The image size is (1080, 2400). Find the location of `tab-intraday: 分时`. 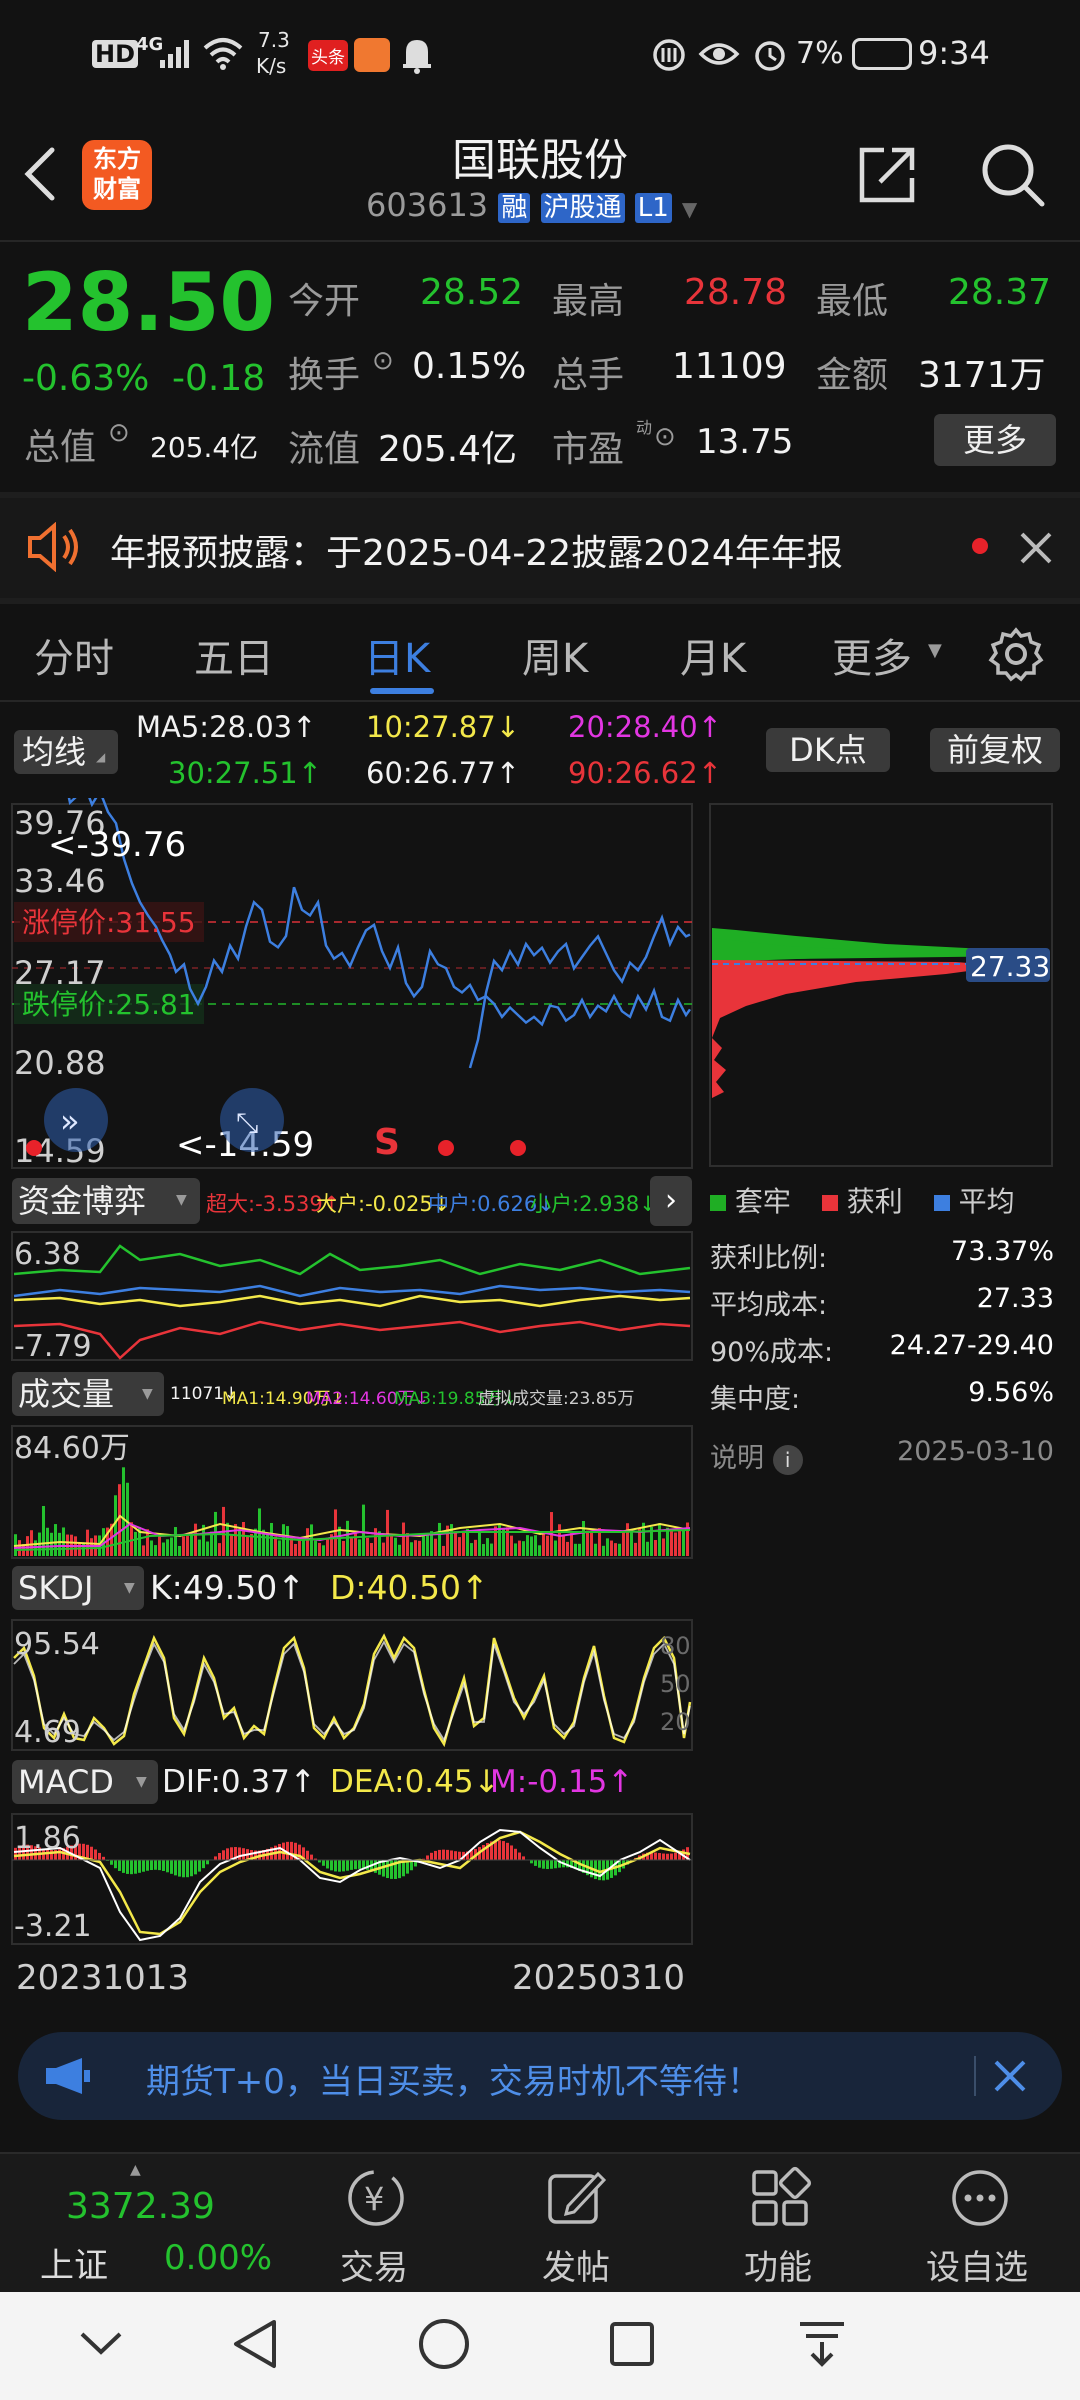

tab-intraday: 分时 is located at coordinates (74, 655).